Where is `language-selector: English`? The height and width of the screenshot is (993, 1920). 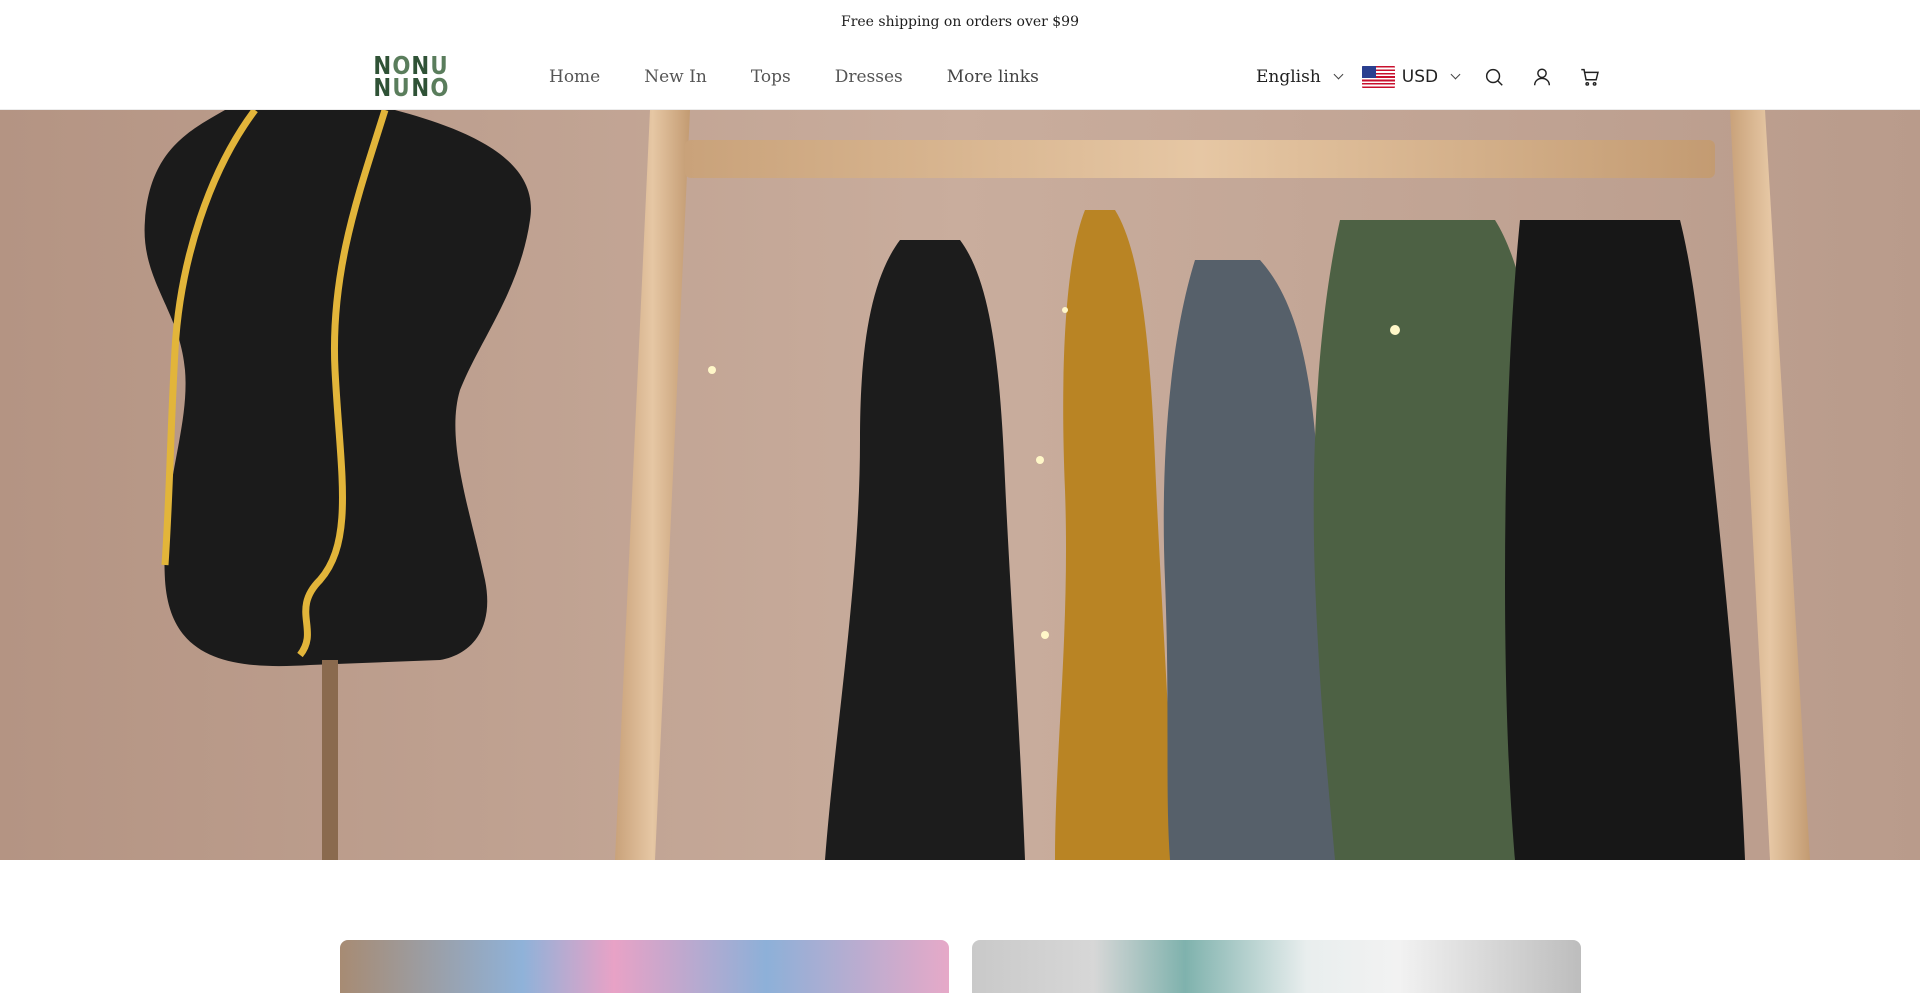
language-selector: English is located at coordinates (1300, 76).